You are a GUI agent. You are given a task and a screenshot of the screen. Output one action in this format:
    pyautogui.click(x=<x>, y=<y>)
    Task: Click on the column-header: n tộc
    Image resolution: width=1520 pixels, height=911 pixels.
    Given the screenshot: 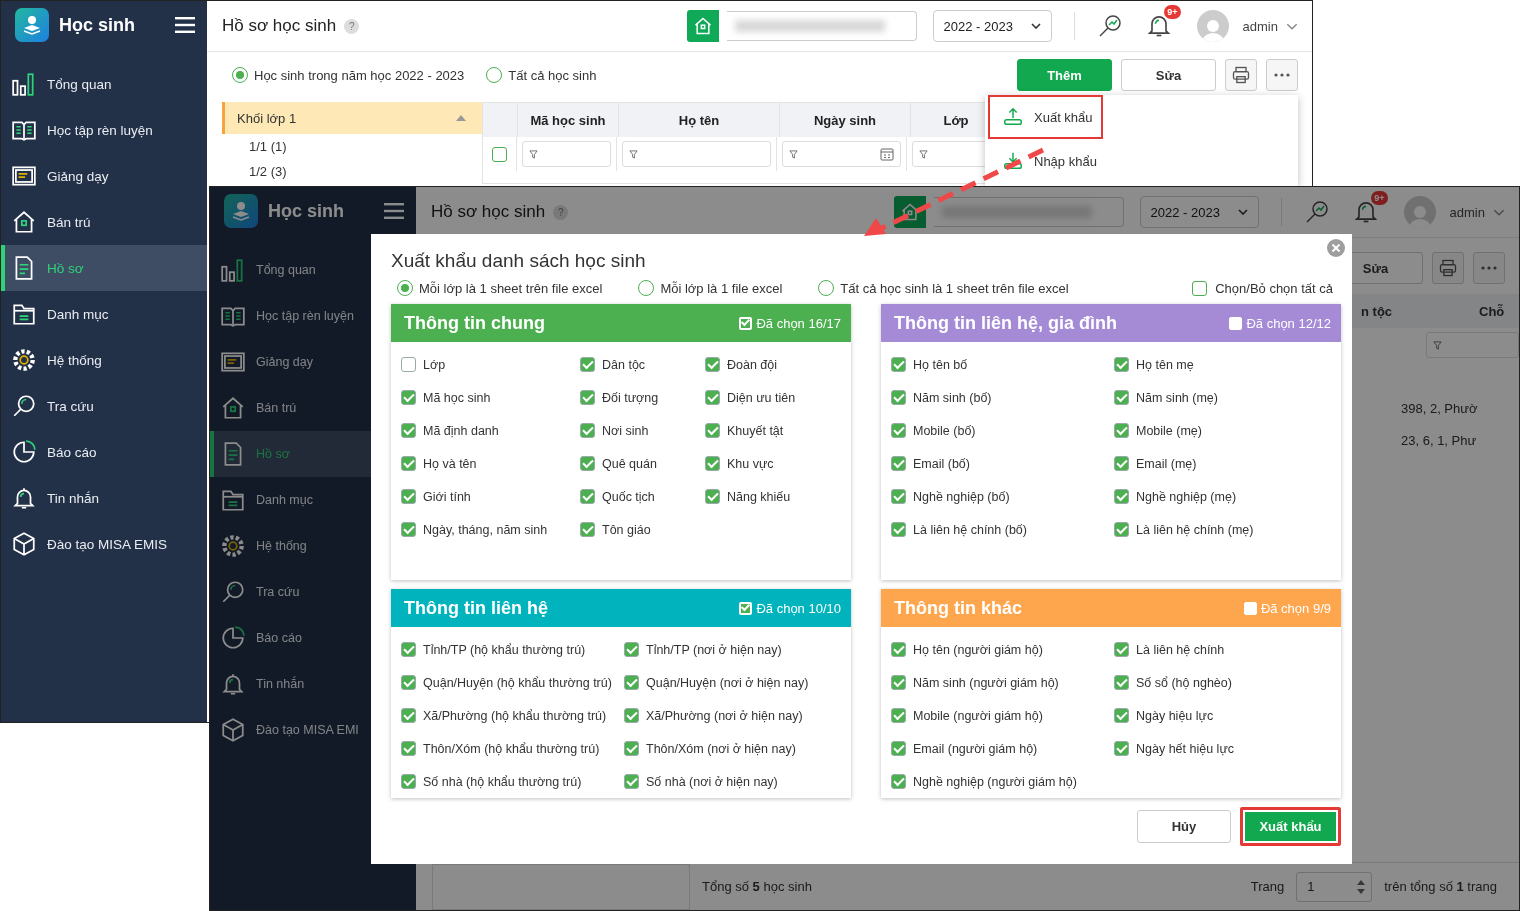 What is the action you would take?
    pyautogui.click(x=1385, y=311)
    